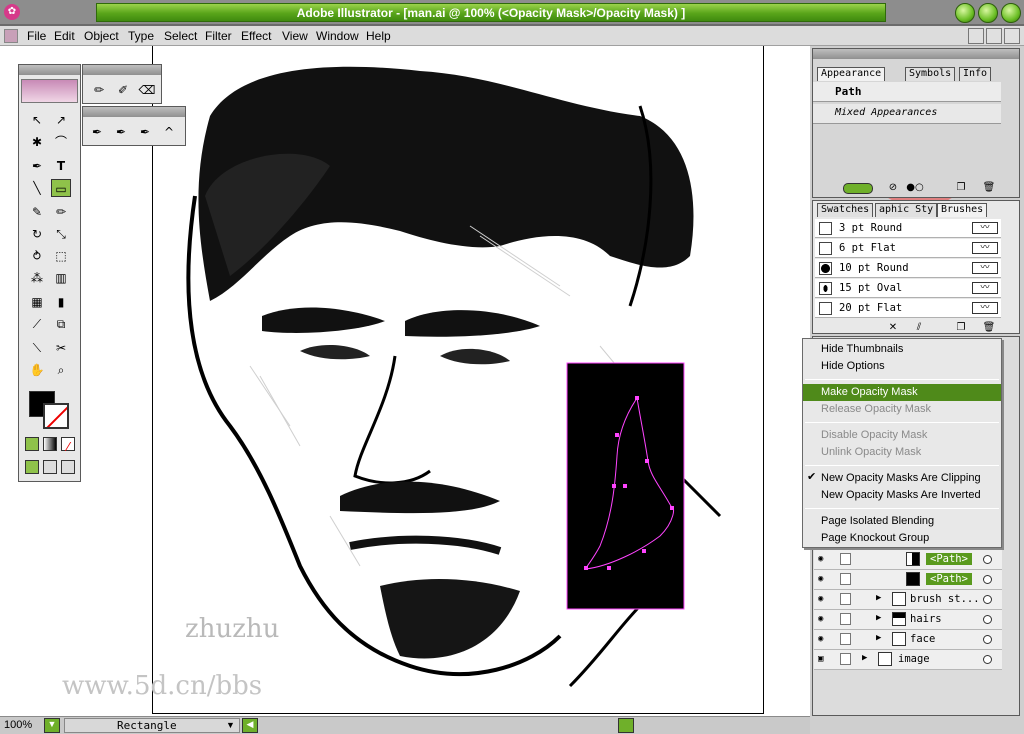 The image size is (1024, 734). I want to click on menu-effect: Effect, so click(256, 36).